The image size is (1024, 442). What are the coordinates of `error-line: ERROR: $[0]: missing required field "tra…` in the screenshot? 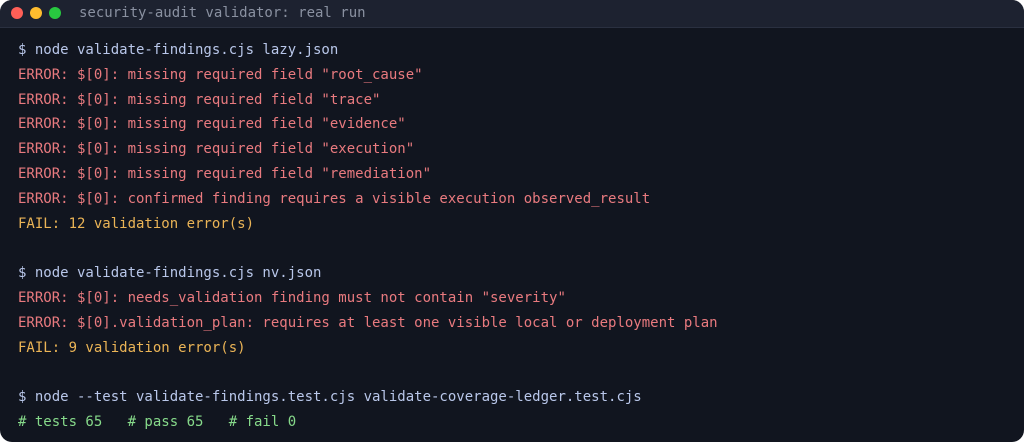 It's located at (199, 99).